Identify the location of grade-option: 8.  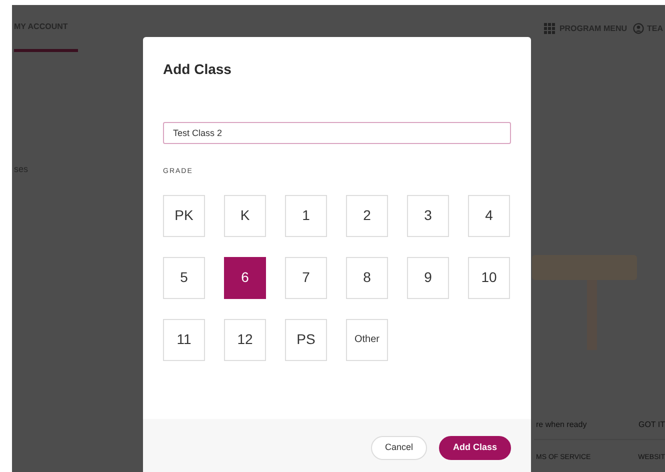
(367, 277).